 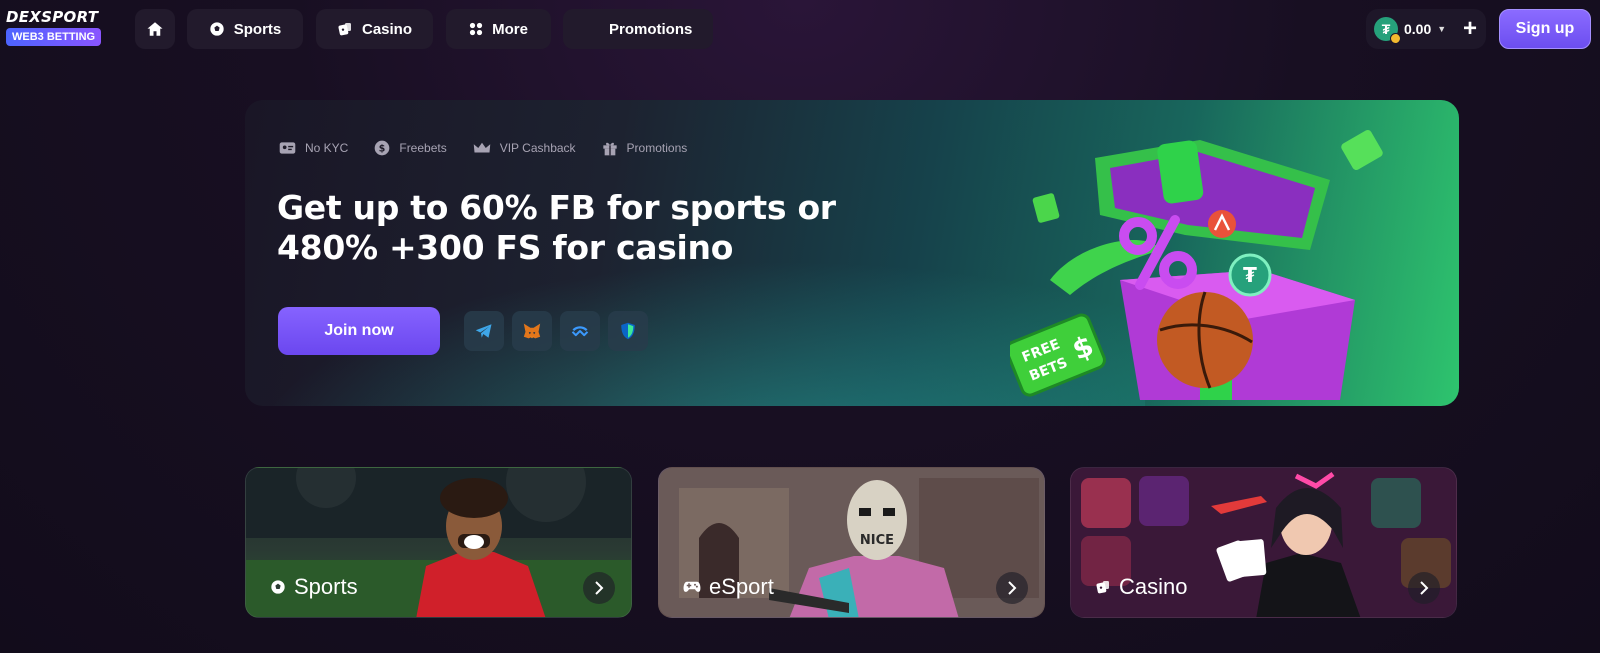 I want to click on telegram-icon, so click(x=483, y=331).